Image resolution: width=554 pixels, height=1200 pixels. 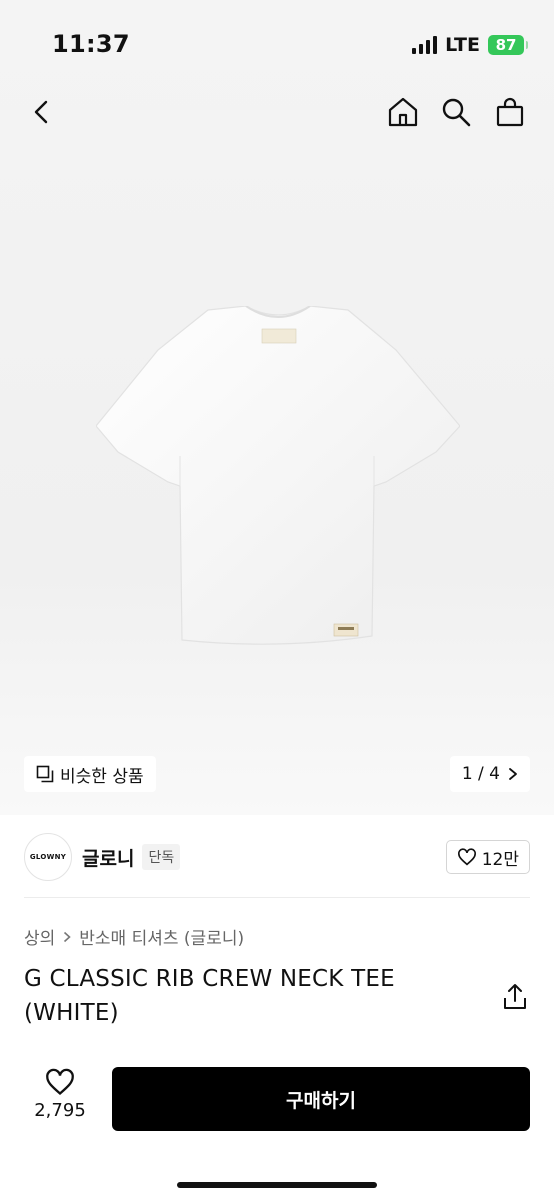 I want to click on battery-level: 87, so click(x=506, y=45).